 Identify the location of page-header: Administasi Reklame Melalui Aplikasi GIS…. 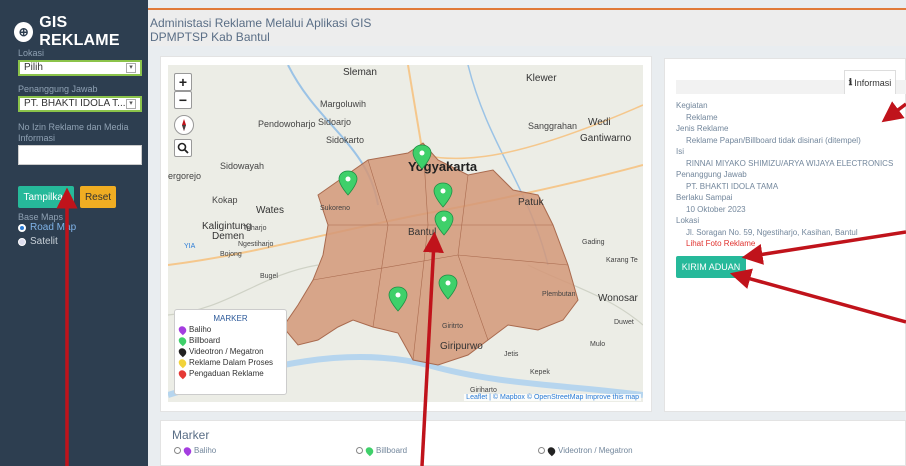
(527, 27).